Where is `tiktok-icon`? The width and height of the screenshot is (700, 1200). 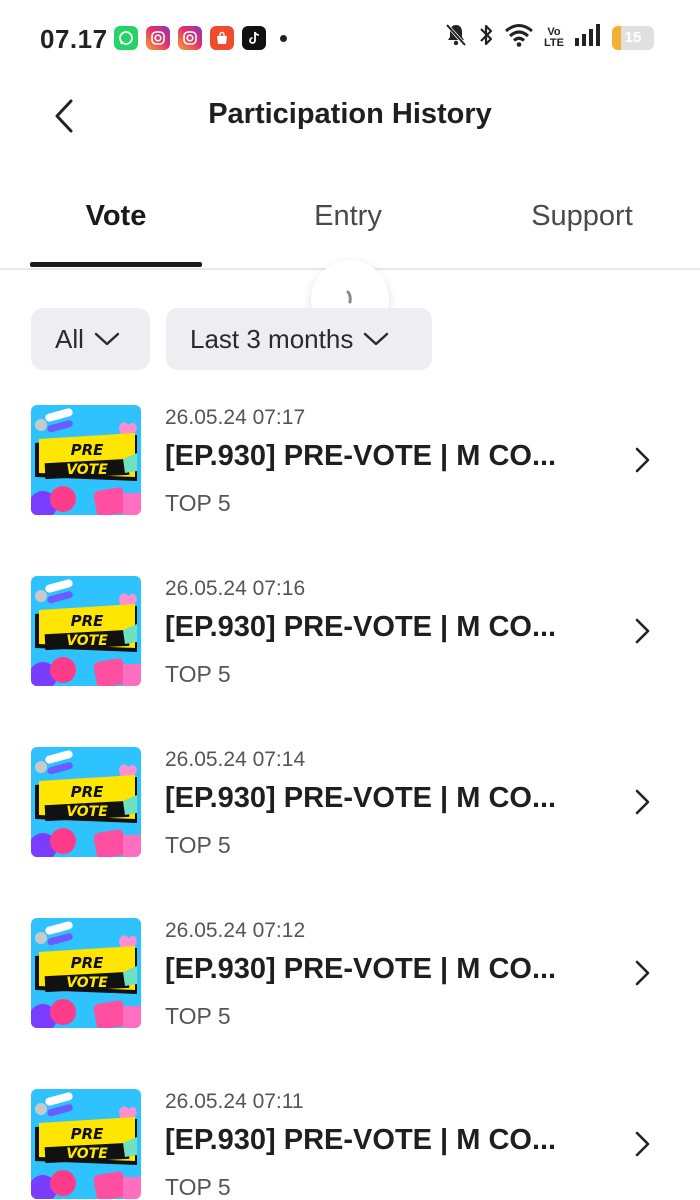
tiktok-icon is located at coordinates (254, 38).